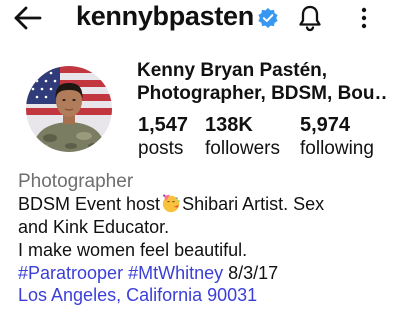 The height and width of the screenshot is (310, 400). I want to click on posts-stat: 1,547 posts, so click(163, 137).